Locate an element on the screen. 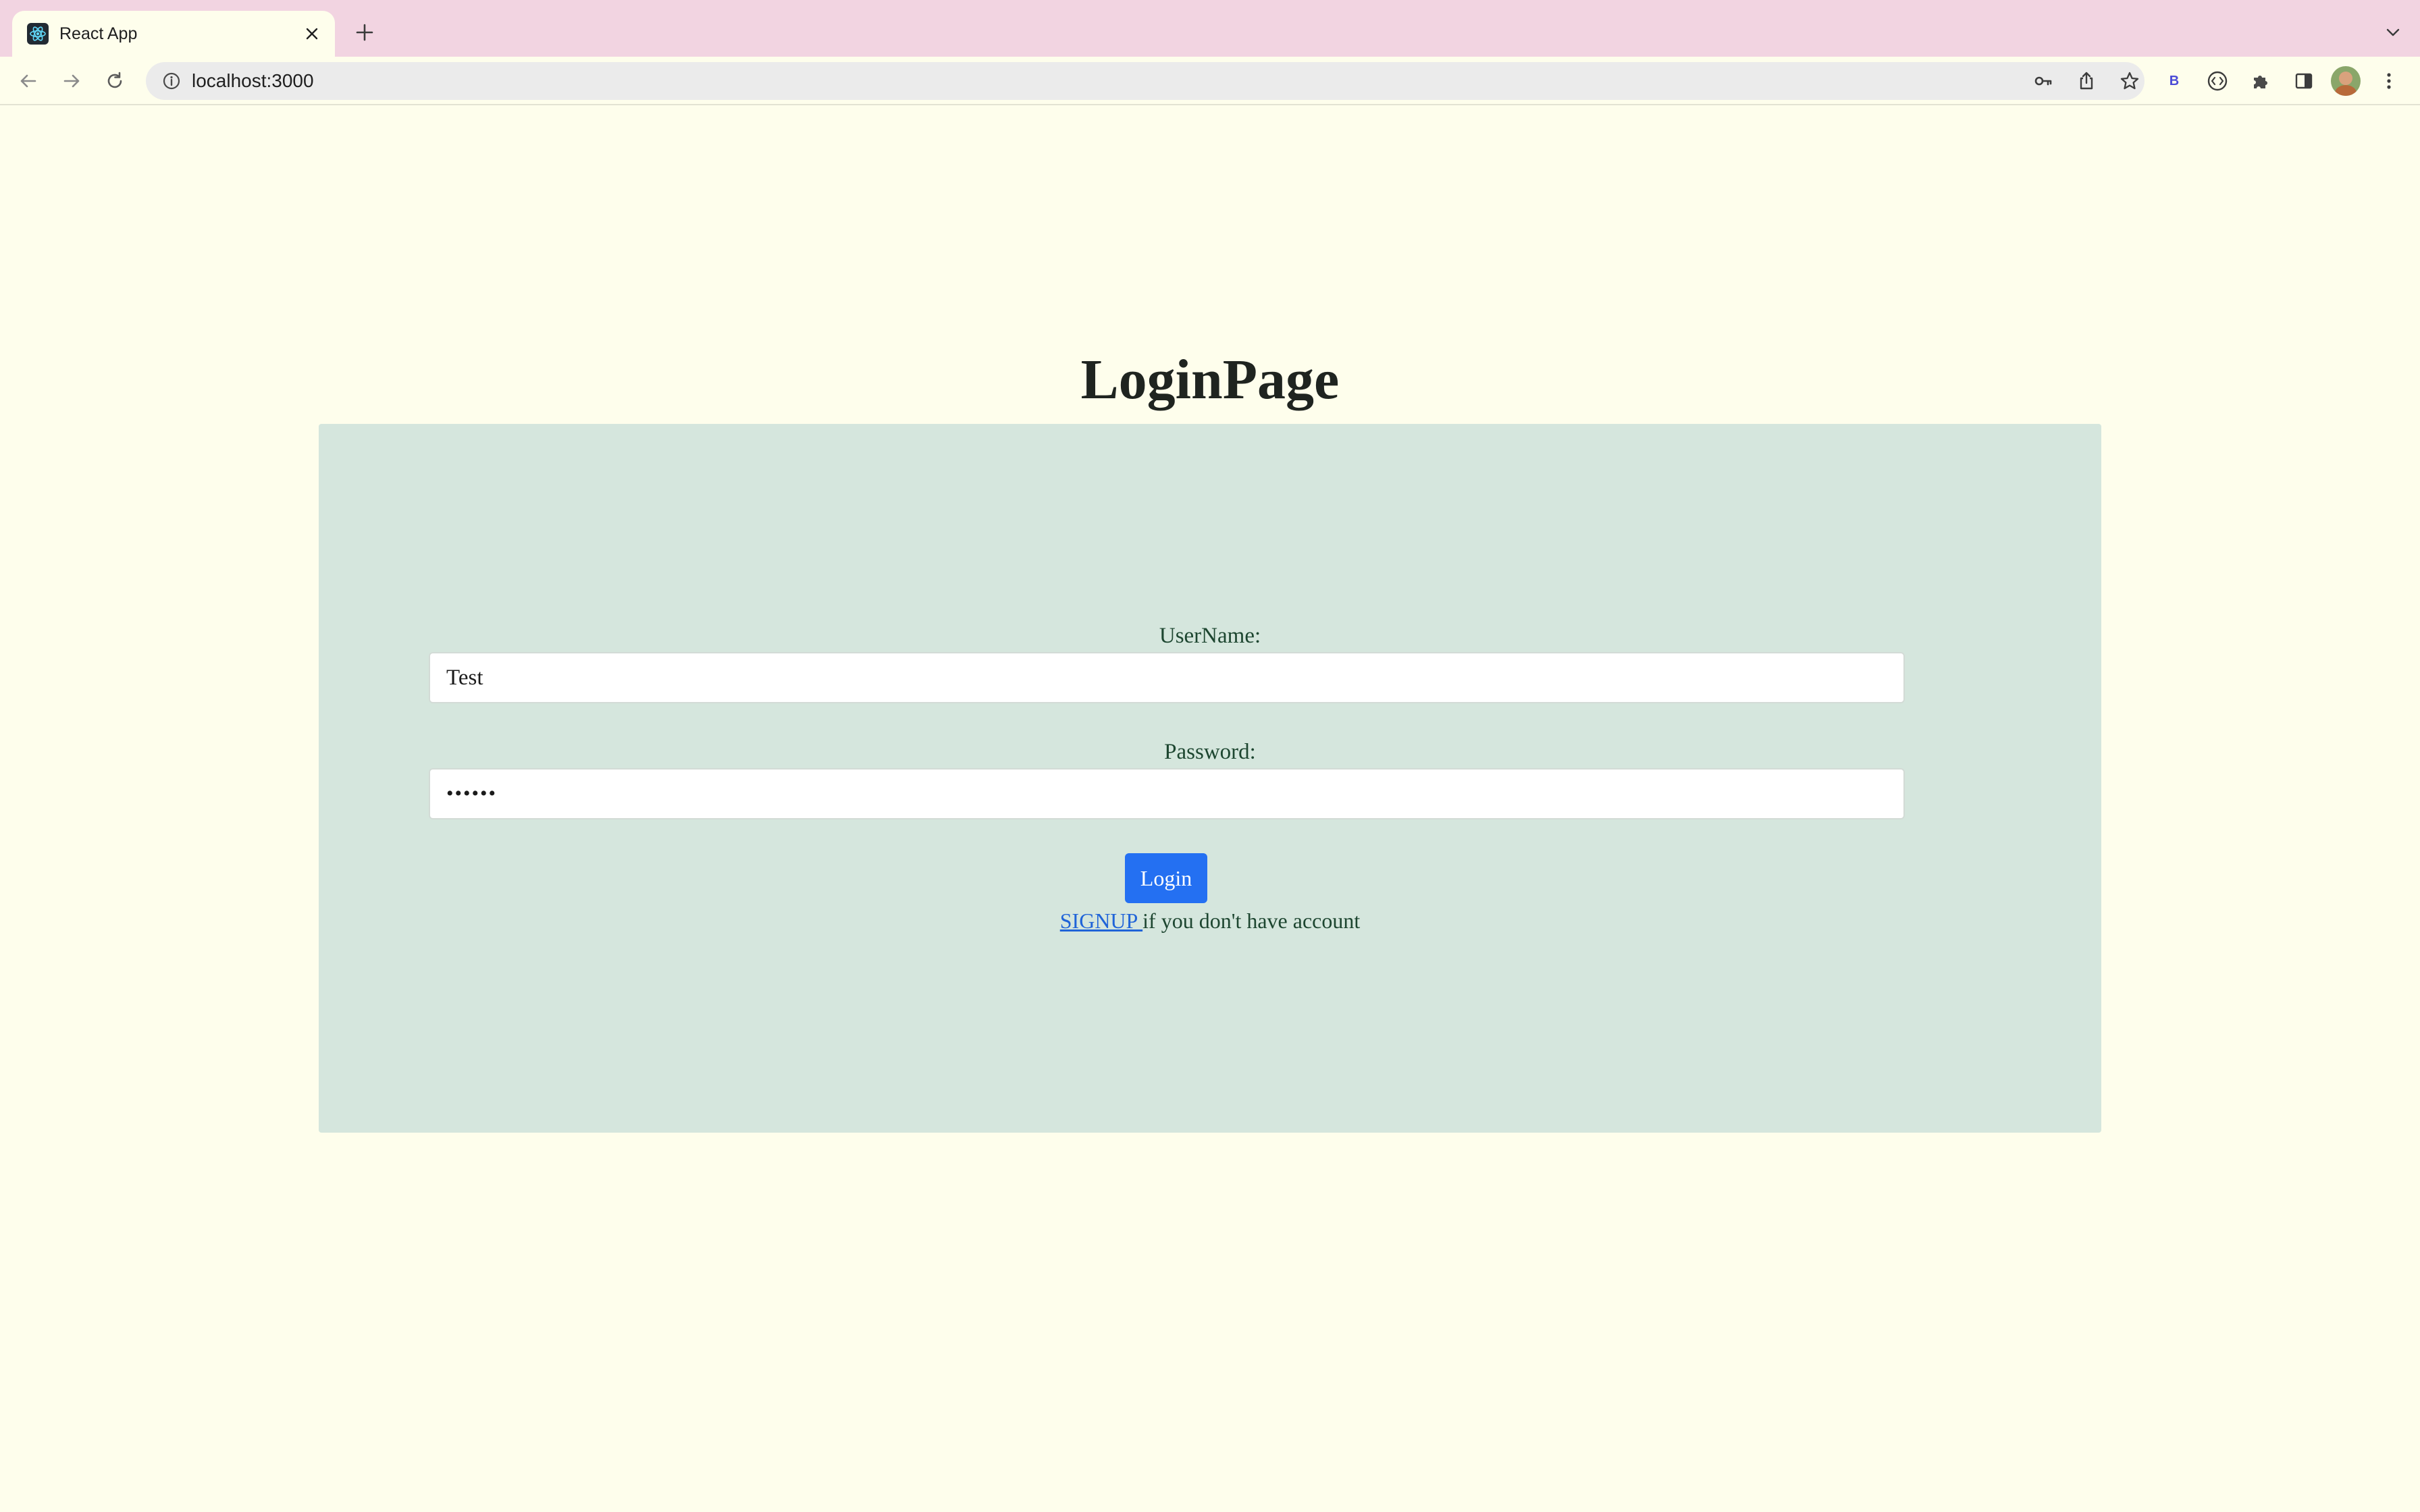 This screenshot has width=2420, height=1512. close-icon is located at coordinates (311, 33).